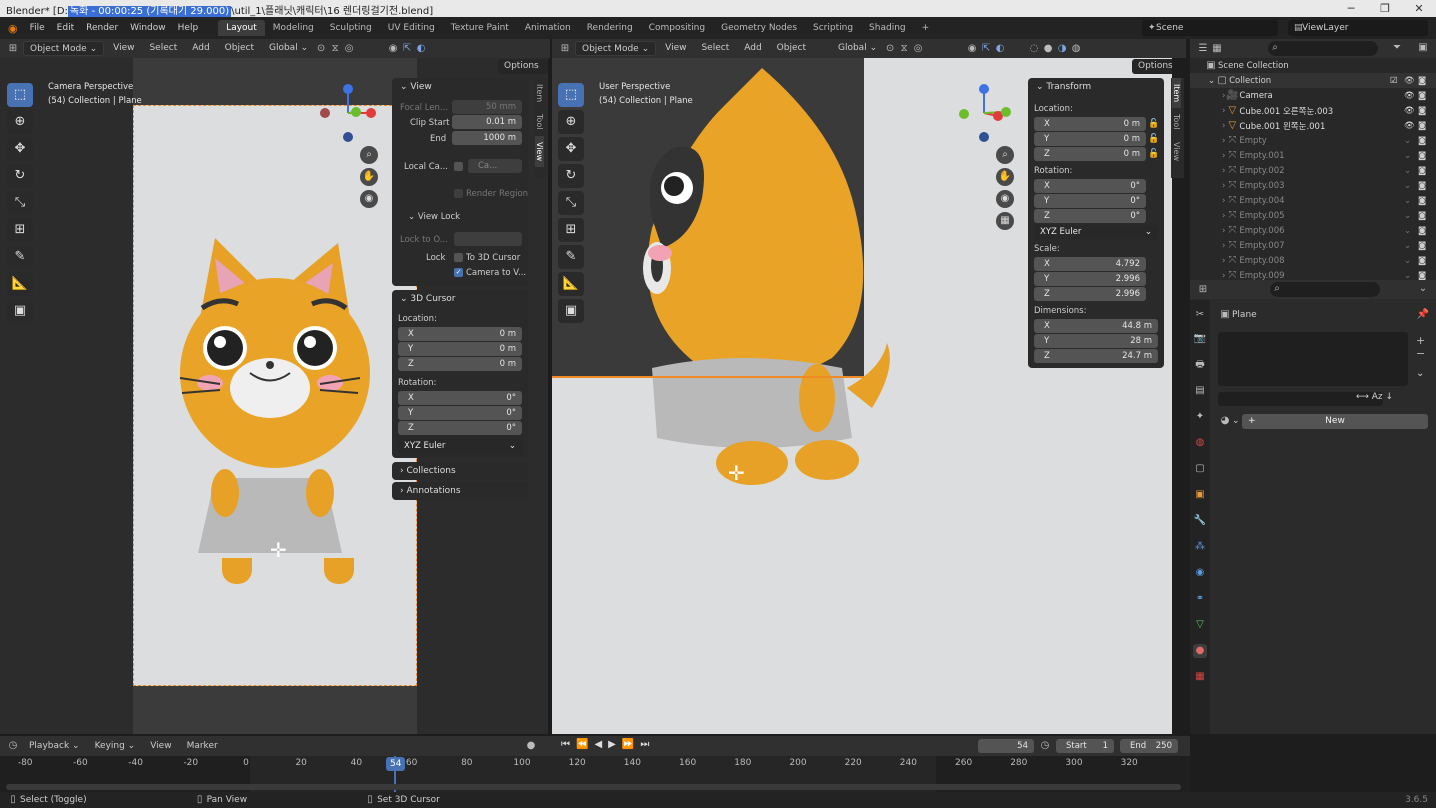 The height and width of the screenshot is (808, 1436). What do you see at coordinates (1335, 421) in the screenshot?
I see `new-material-button: + New` at bounding box center [1335, 421].